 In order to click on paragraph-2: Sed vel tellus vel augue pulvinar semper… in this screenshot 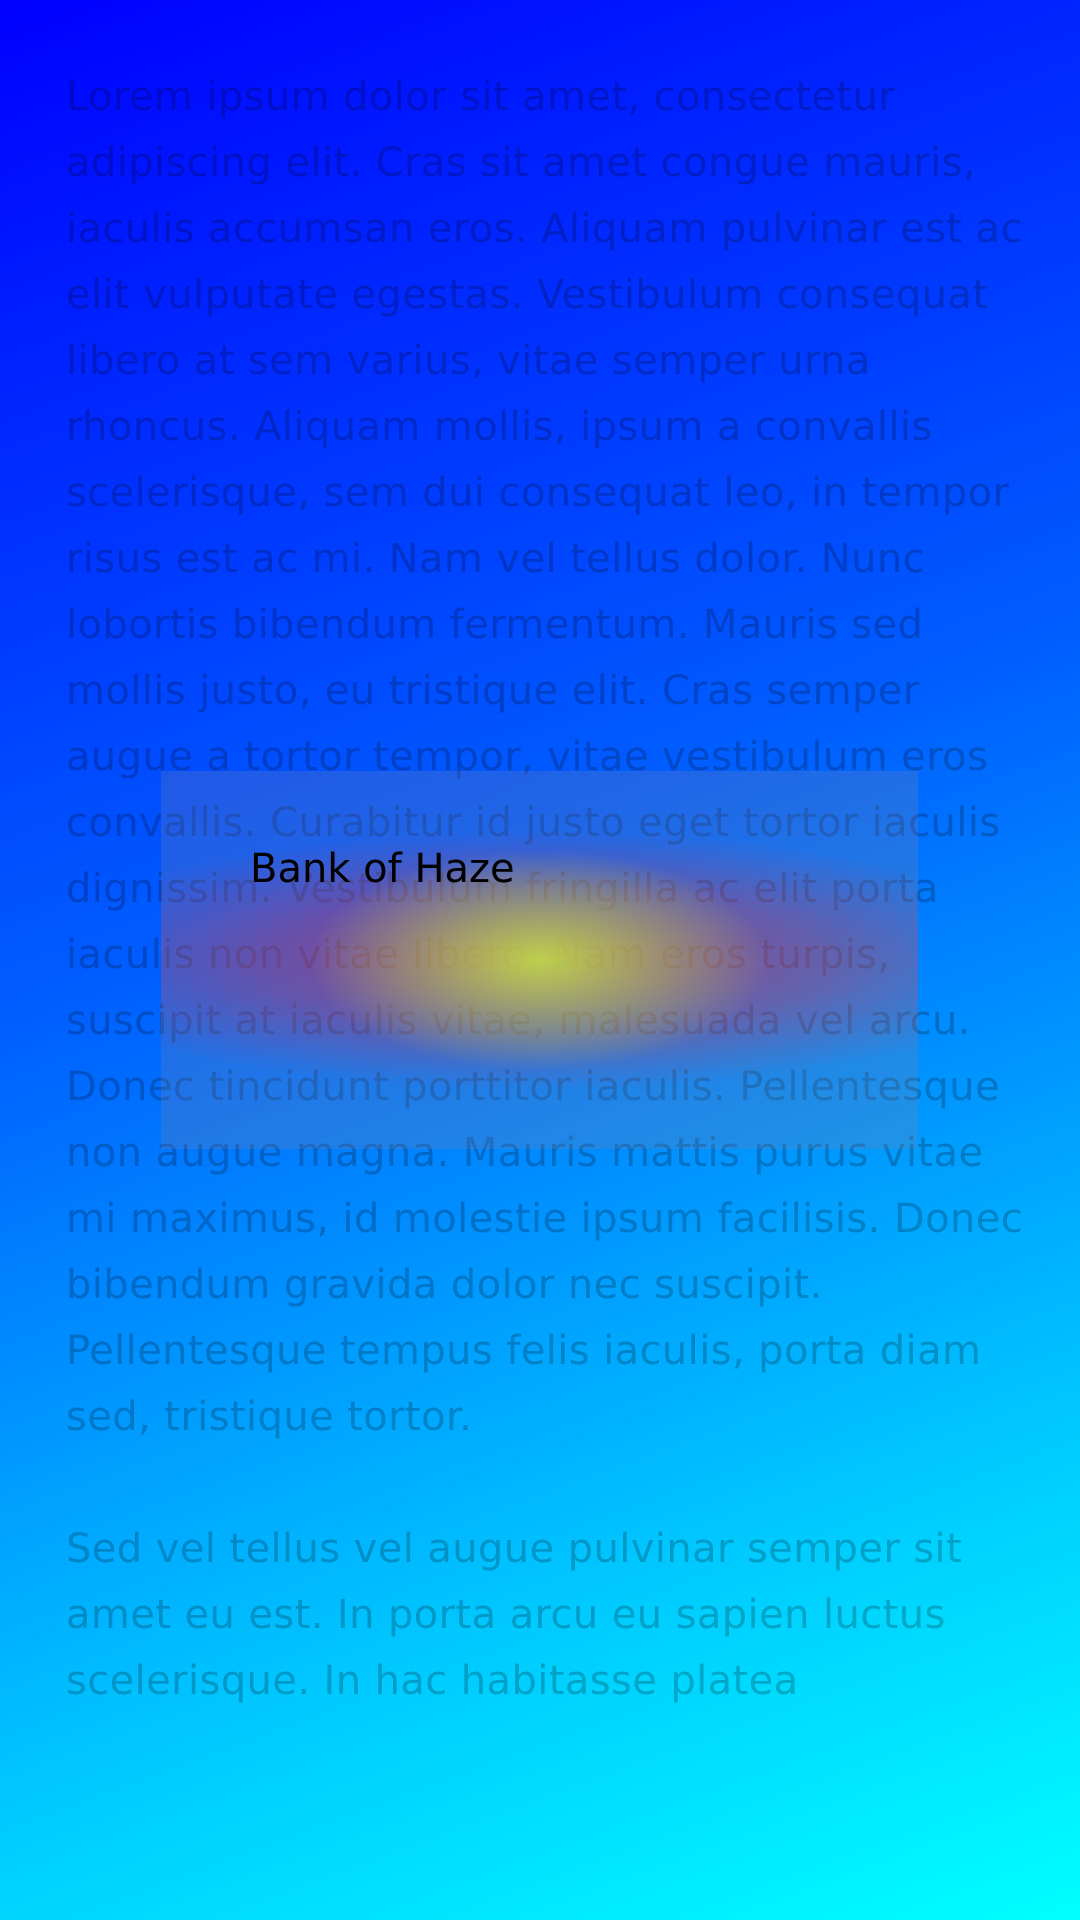, I will do `click(514, 1615)`.